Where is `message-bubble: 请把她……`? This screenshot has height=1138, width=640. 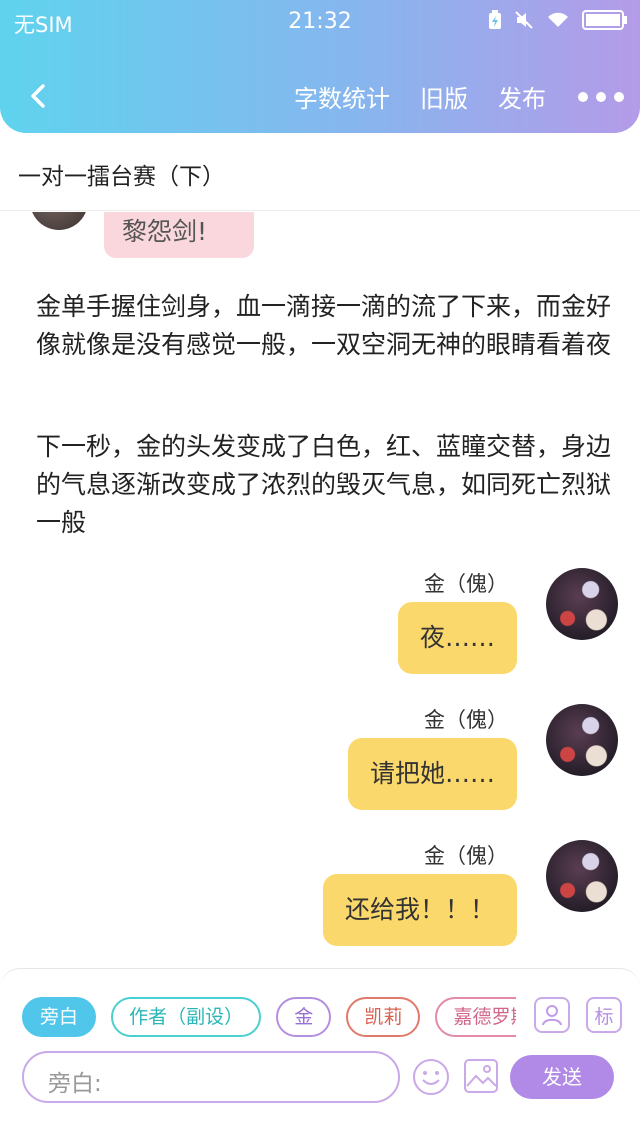 message-bubble: 请把她…… is located at coordinates (432, 774).